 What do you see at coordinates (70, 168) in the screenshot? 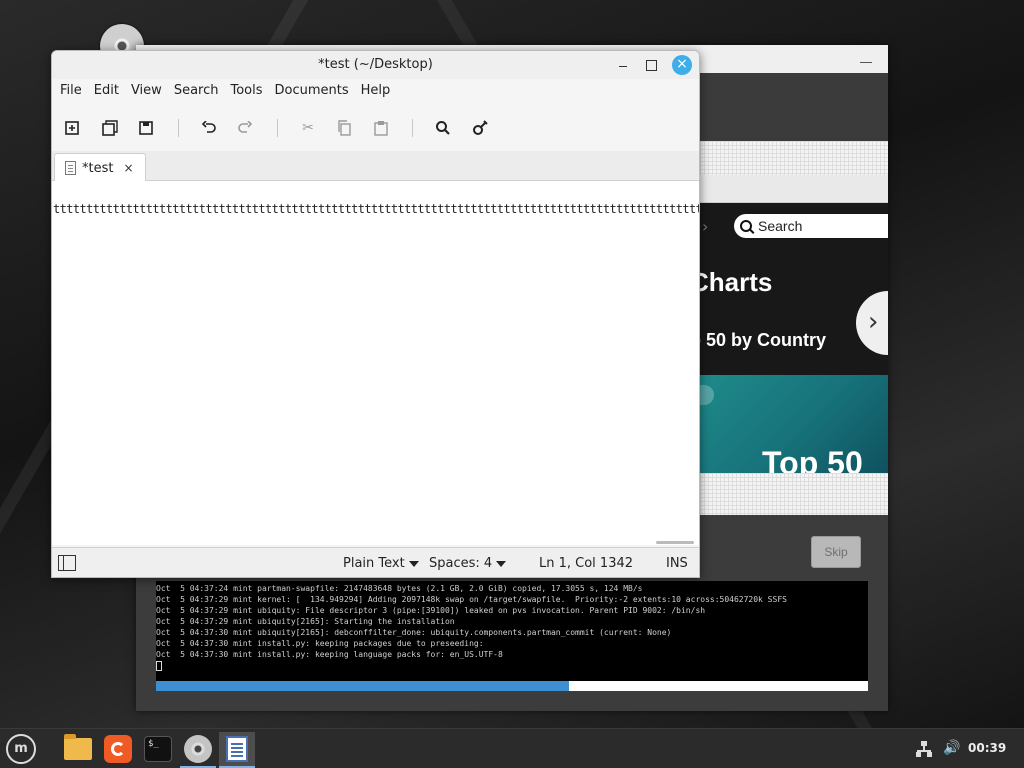
I see `document-icon` at bounding box center [70, 168].